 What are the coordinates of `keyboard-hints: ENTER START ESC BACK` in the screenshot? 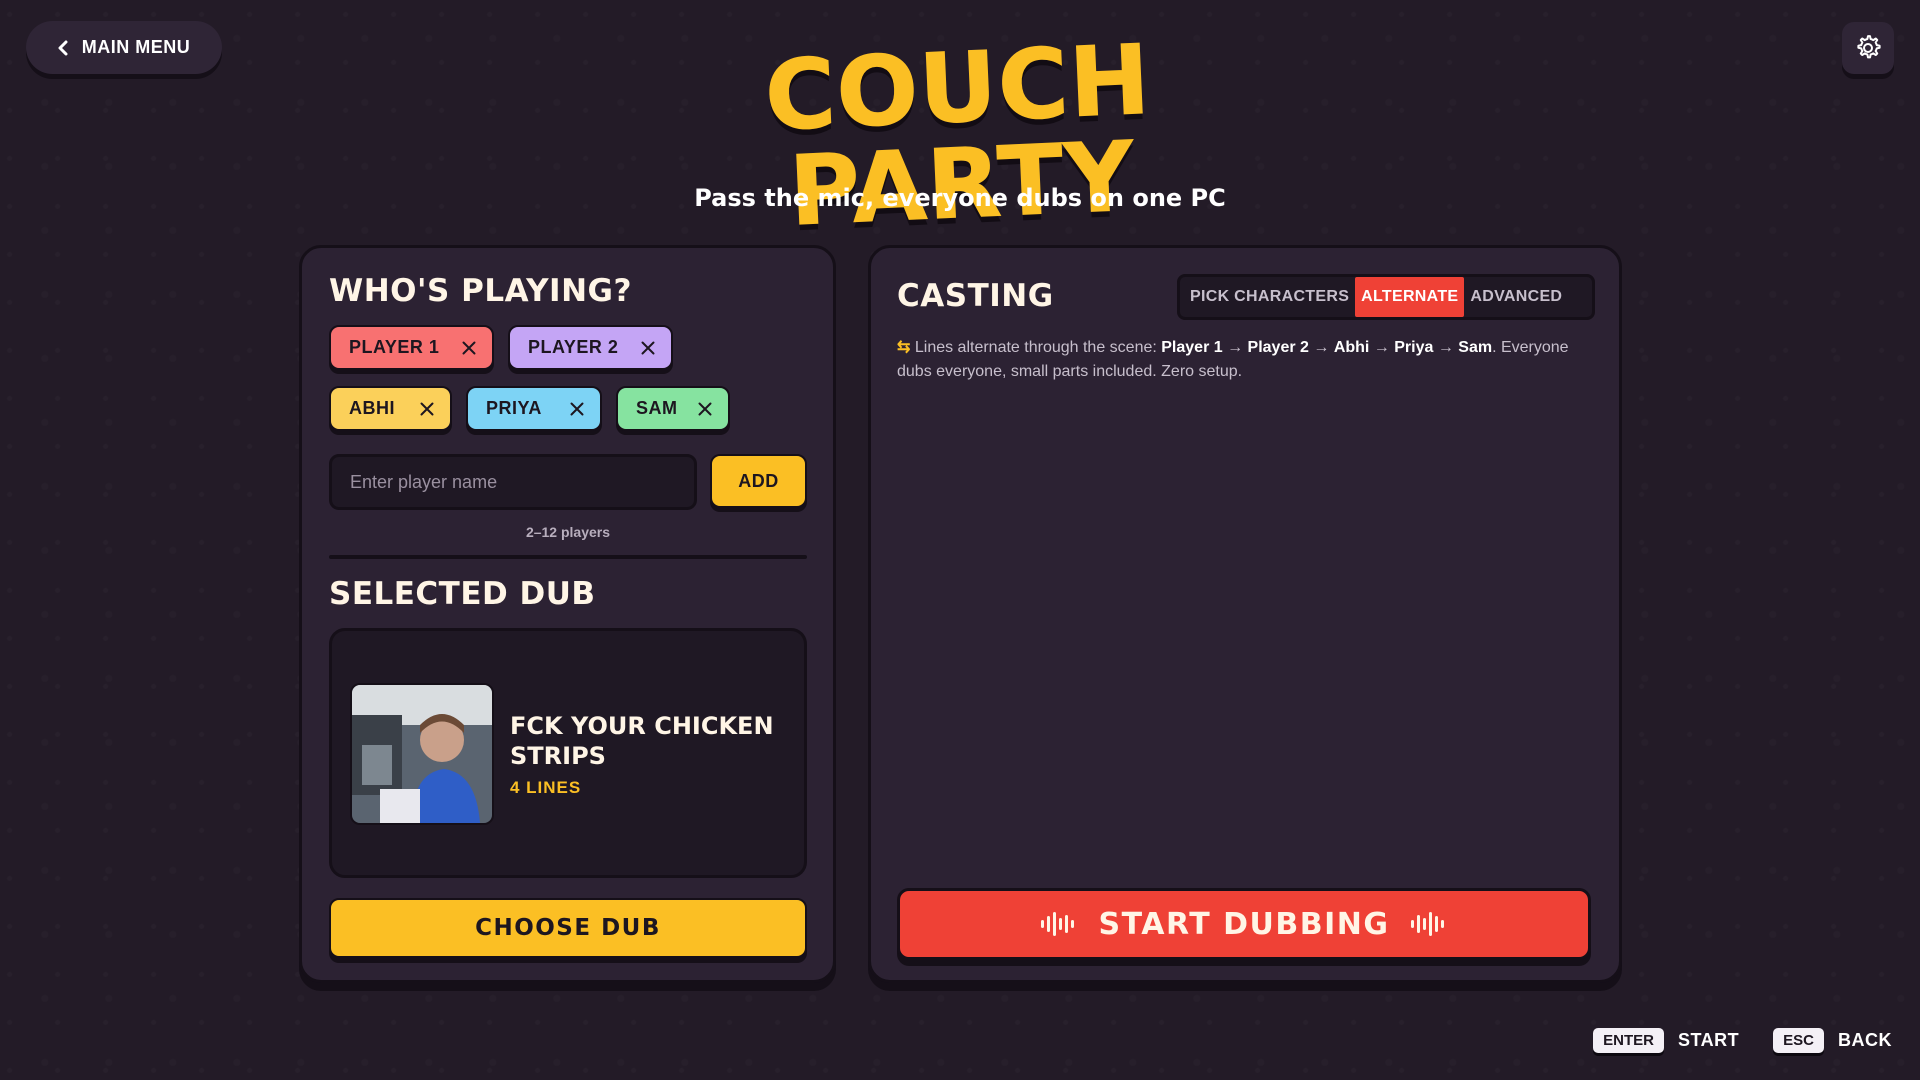 It's located at (1742, 1040).